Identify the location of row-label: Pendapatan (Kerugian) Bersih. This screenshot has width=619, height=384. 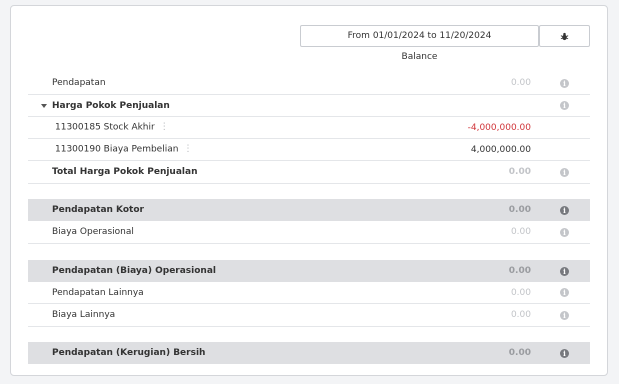
(129, 353).